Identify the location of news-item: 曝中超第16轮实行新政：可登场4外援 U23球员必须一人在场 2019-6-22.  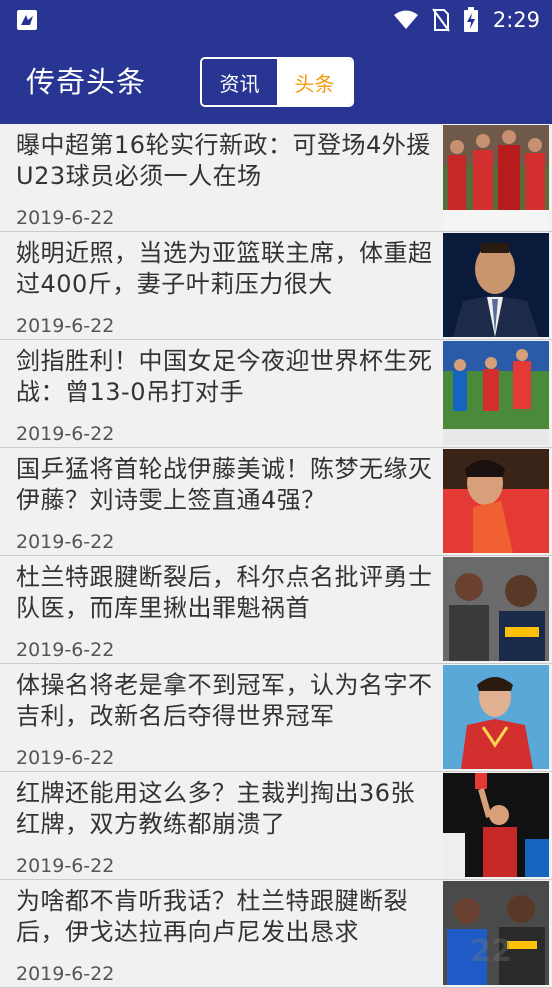
(276, 178).